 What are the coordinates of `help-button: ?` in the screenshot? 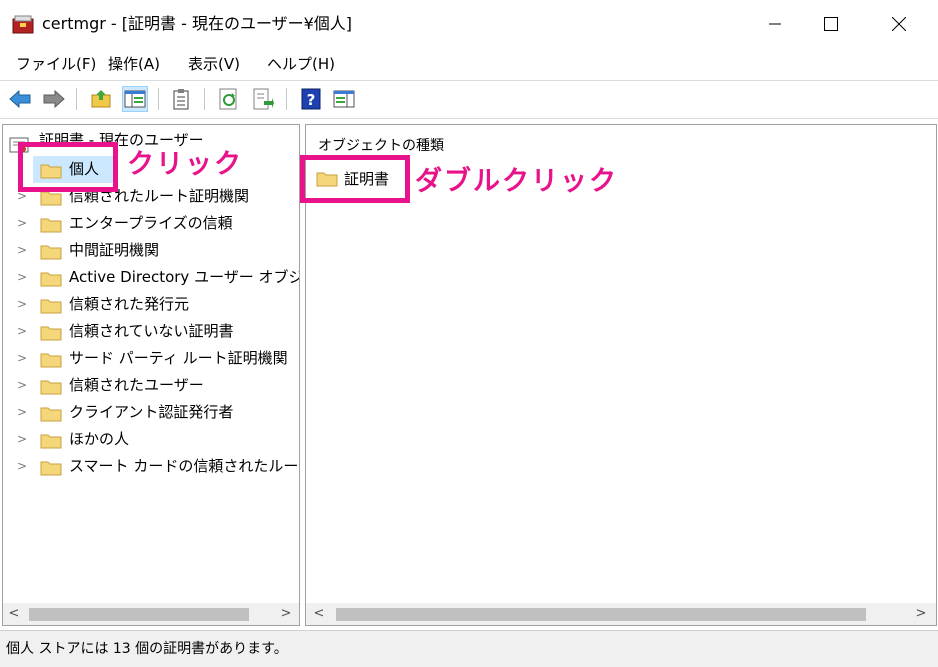 It's located at (311, 99).